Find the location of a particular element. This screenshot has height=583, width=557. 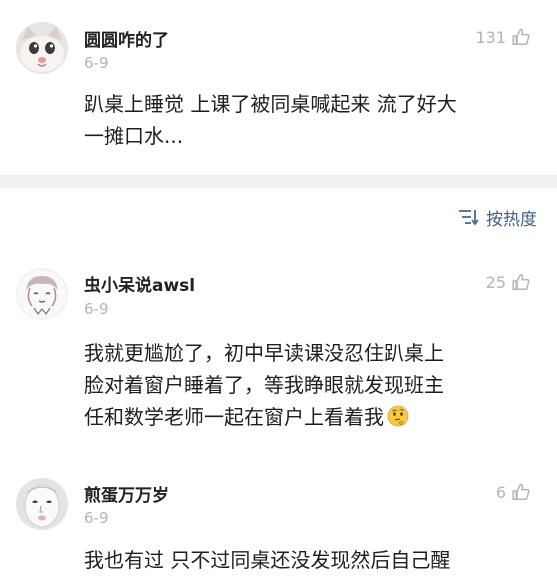

sort-by-hot-button: 按热度 is located at coordinates (497, 217).